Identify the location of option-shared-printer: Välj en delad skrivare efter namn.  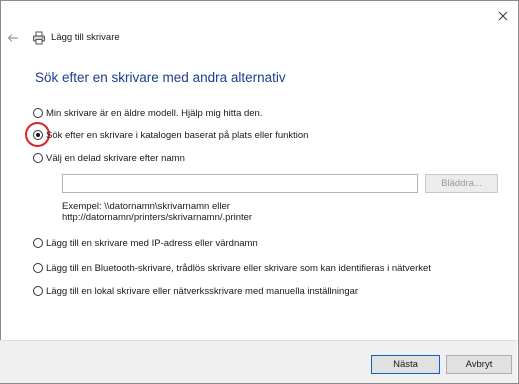
(109, 158).